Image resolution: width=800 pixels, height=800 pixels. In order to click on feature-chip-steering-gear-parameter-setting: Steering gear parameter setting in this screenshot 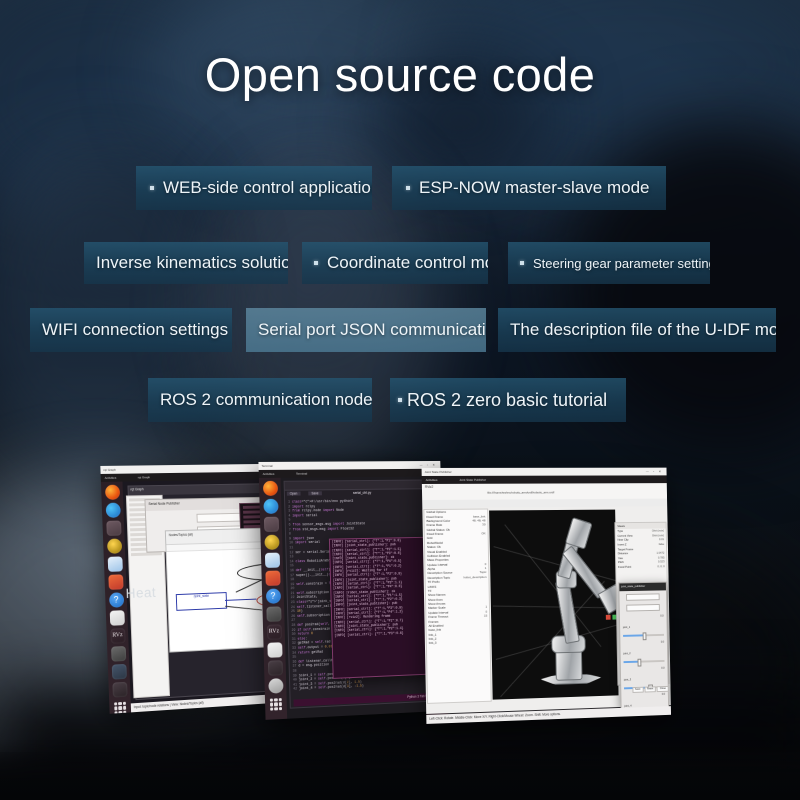, I will do `click(609, 263)`.